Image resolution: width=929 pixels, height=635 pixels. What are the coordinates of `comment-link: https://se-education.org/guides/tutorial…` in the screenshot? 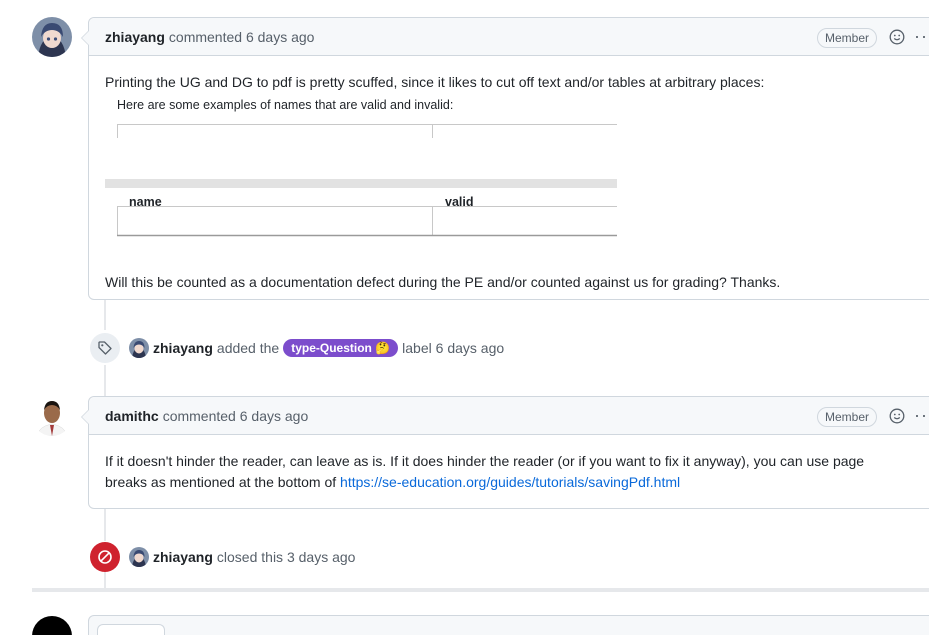 It's located at (510, 482).